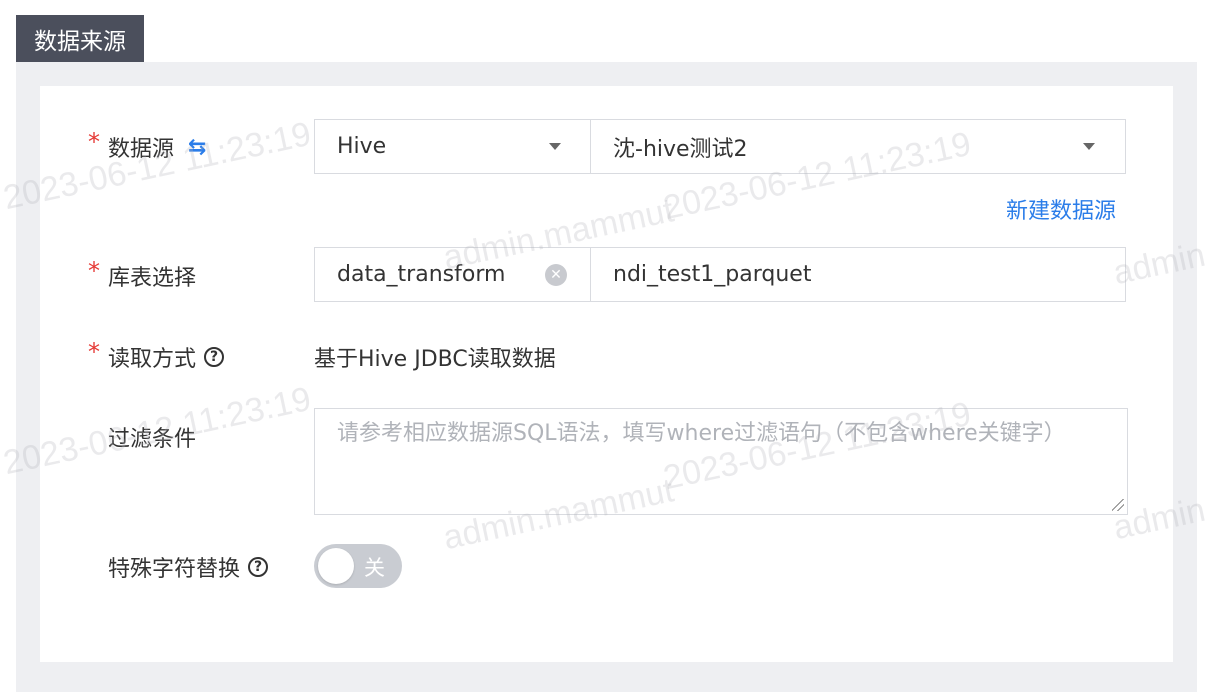 The height and width of the screenshot is (692, 1208). I want to click on table-select-label: 库表选择, so click(152, 278).